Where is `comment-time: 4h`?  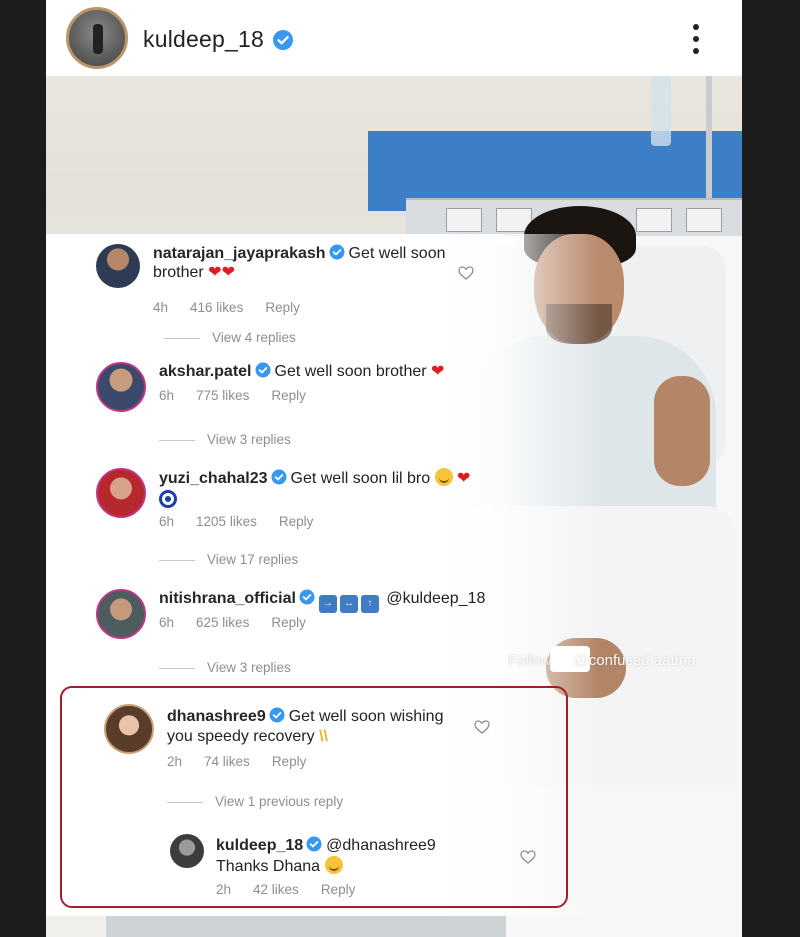
comment-time: 4h is located at coordinates (161, 307).